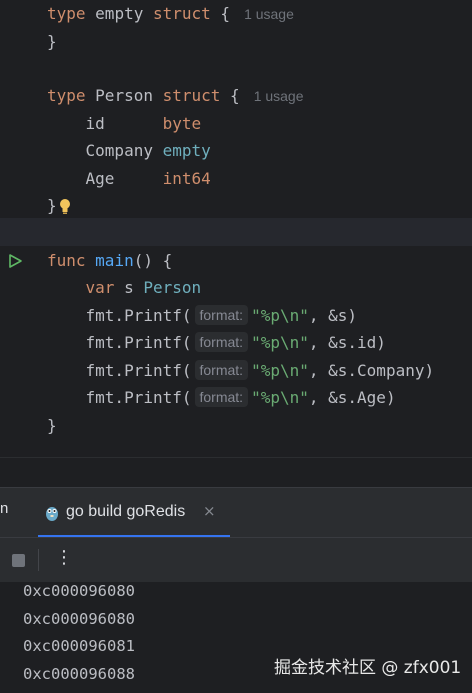 The height and width of the screenshot is (693, 472). I want to click on field-type: byte, so click(182, 123).